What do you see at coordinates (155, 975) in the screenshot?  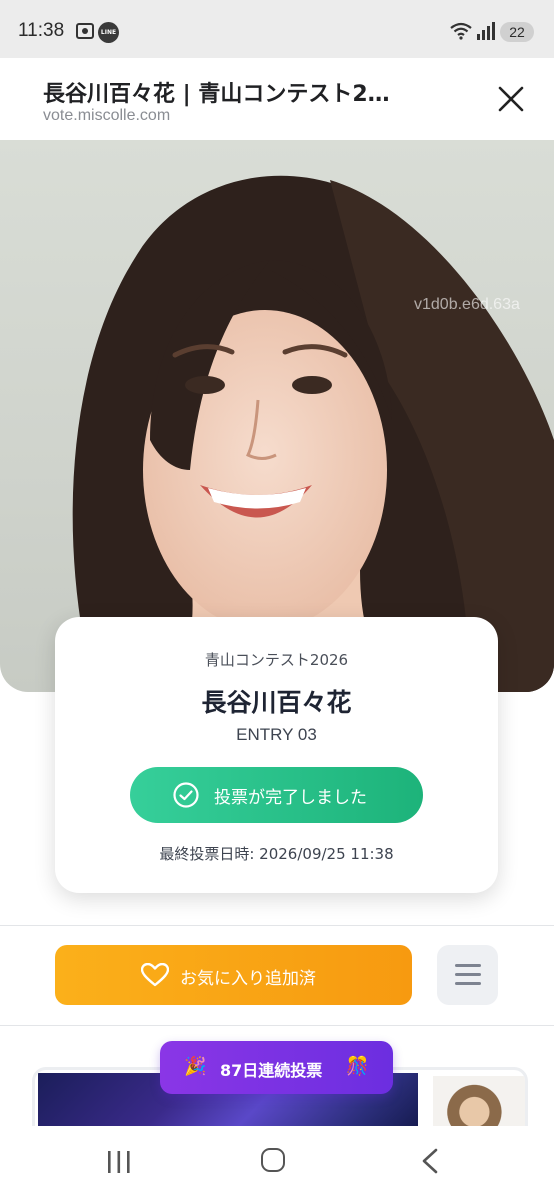 I see `heart-icon` at bounding box center [155, 975].